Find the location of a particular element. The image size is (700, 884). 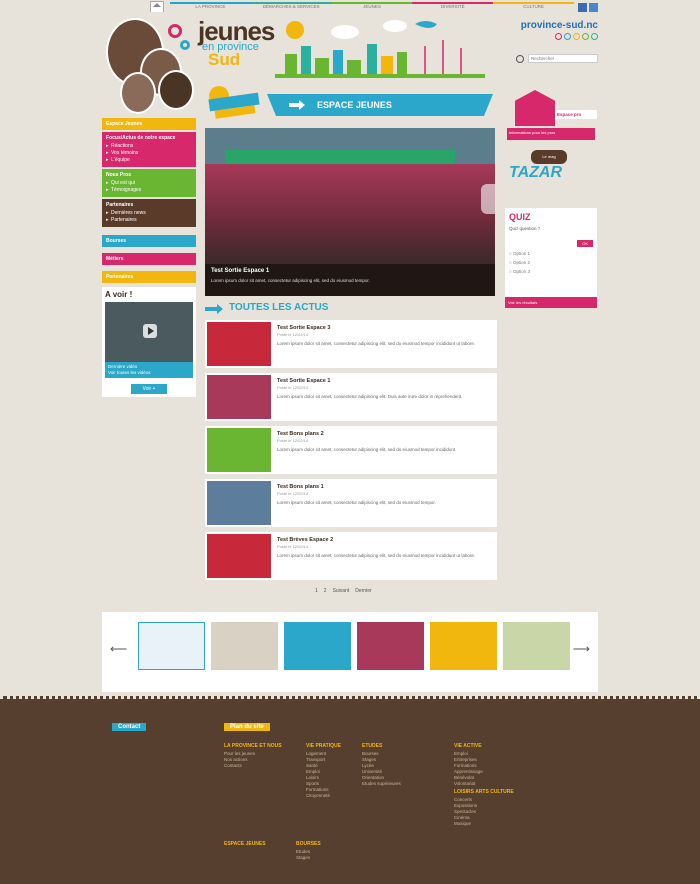

carousel-prev-arrow: ⟵ is located at coordinates (118, 649).